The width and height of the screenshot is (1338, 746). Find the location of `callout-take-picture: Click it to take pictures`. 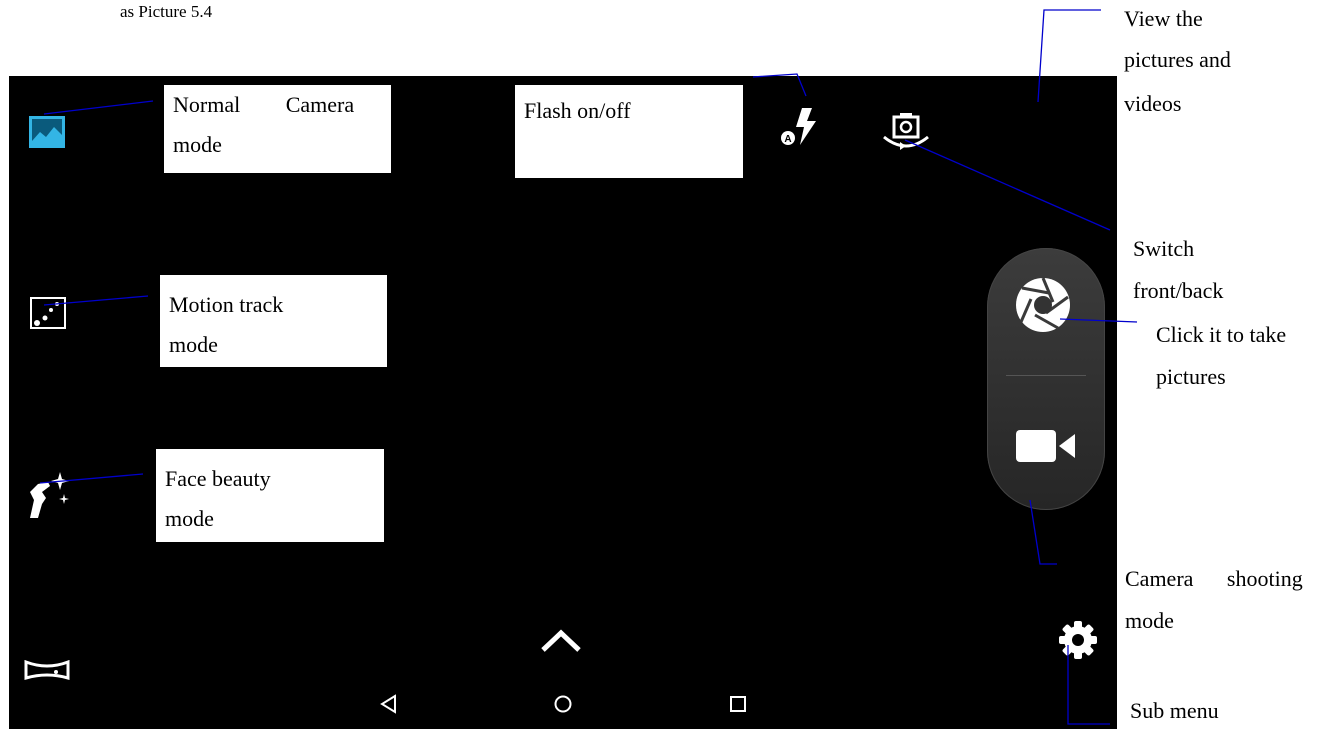

callout-take-picture: Click it to take pictures is located at coordinates (1246, 356).